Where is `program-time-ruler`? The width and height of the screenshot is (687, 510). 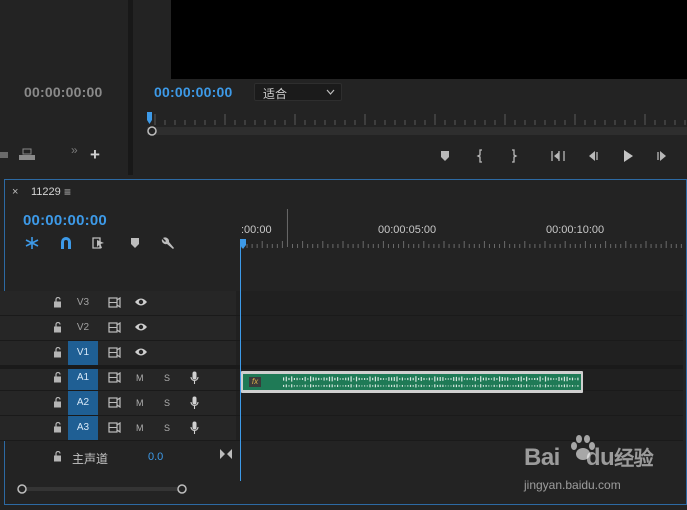
program-time-ruler is located at coordinates (417, 125).